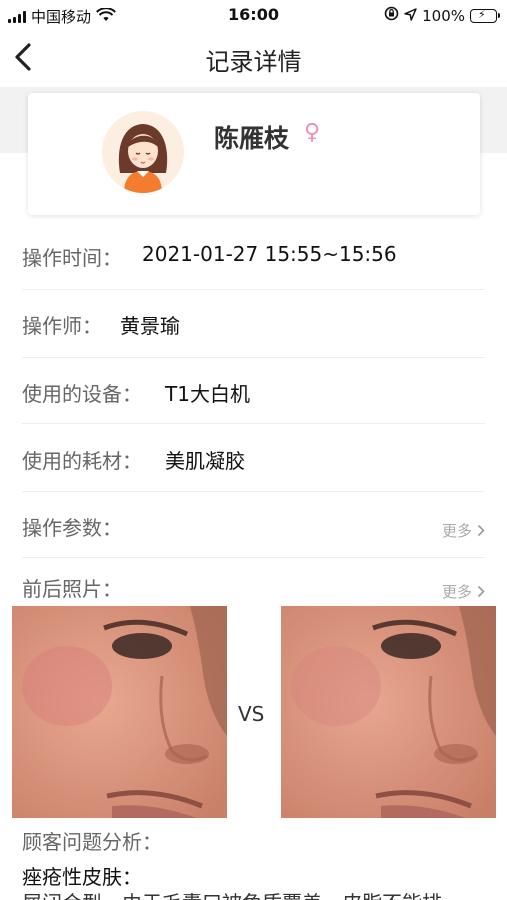 The height and width of the screenshot is (900, 507). Describe the element at coordinates (443, 15) in the screenshot. I see `battery-percent: 100%` at that location.